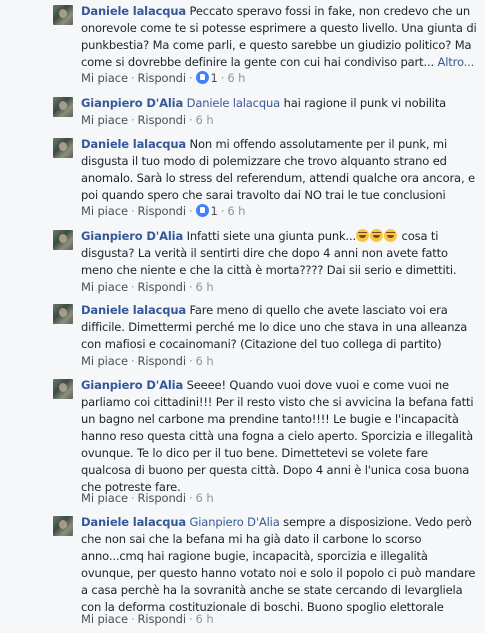 The height and width of the screenshot is (633, 485). What do you see at coordinates (365, 103) in the screenshot?
I see `comment-text: hai ragione il punk vi nobilita` at bounding box center [365, 103].